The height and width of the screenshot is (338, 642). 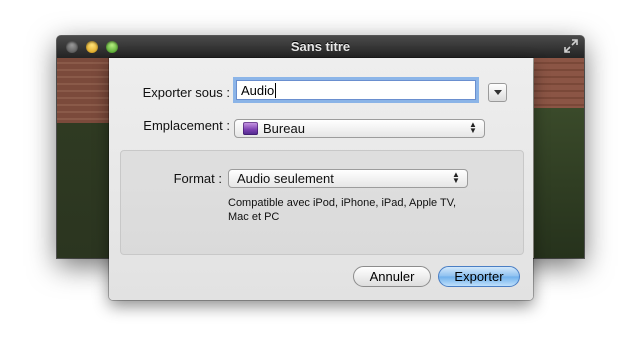 What do you see at coordinates (250, 128) in the screenshot?
I see `desktop-folder-icon` at bounding box center [250, 128].